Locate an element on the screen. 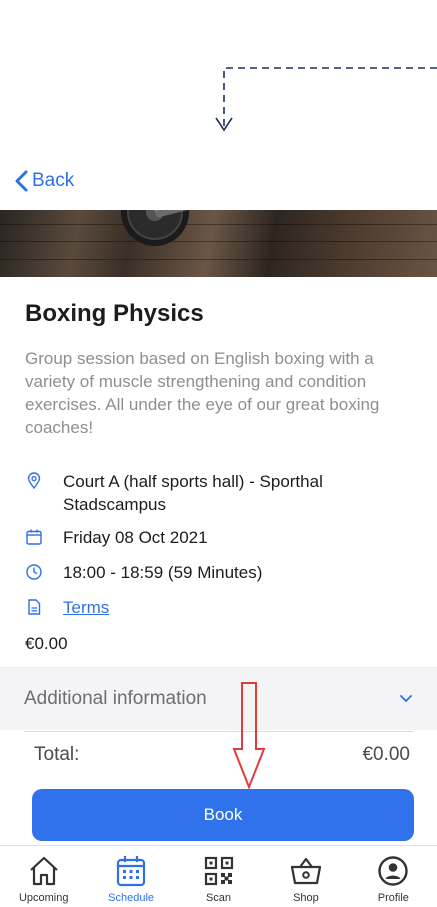  event-hero-image is located at coordinates (218, 243).